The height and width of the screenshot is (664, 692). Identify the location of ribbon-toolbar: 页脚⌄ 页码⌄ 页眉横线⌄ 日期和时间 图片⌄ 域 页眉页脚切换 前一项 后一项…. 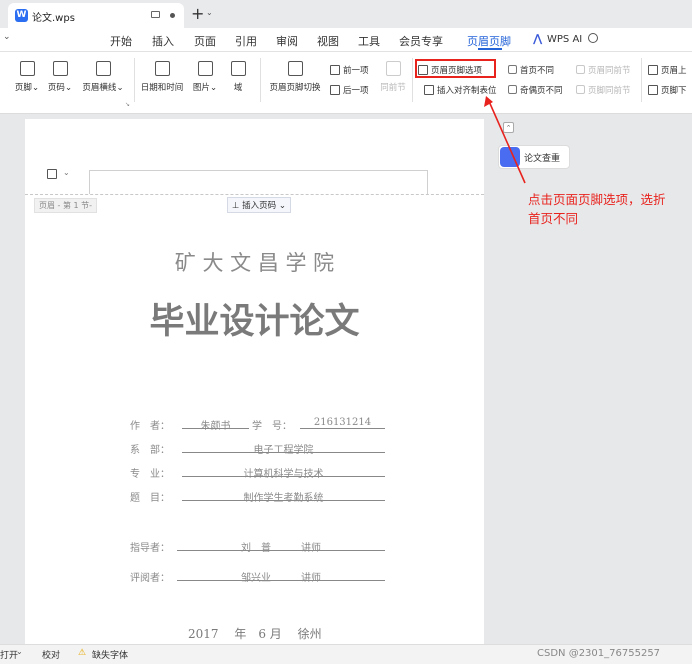
(346, 83).